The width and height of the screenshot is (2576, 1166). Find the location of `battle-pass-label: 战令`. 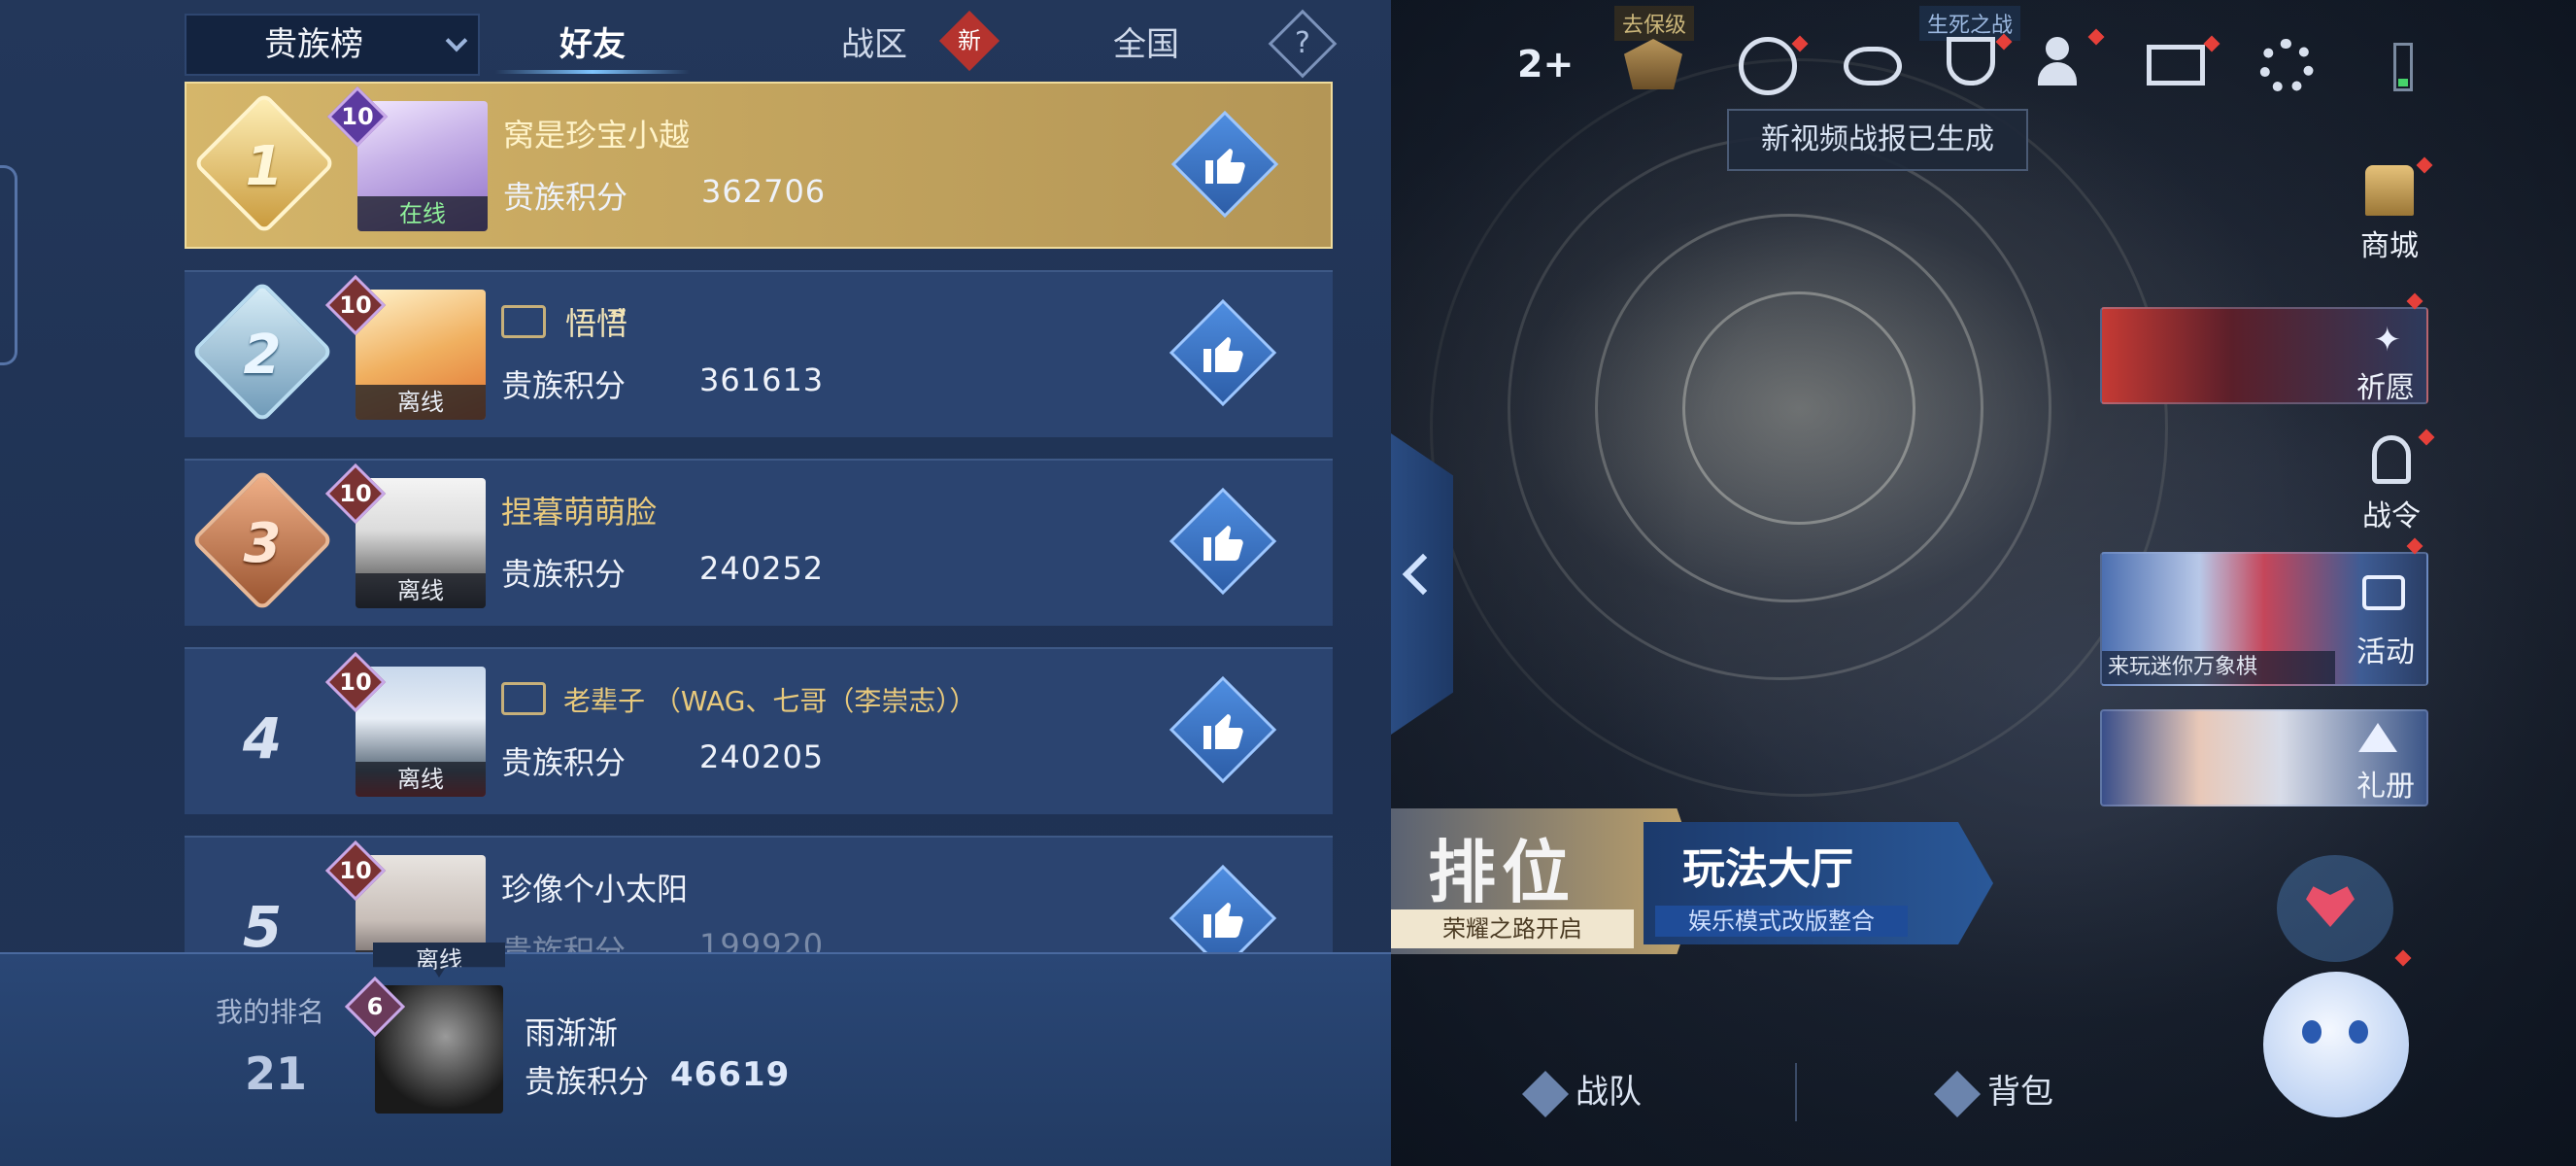

battle-pass-label: 战令 is located at coordinates (2391, 516).